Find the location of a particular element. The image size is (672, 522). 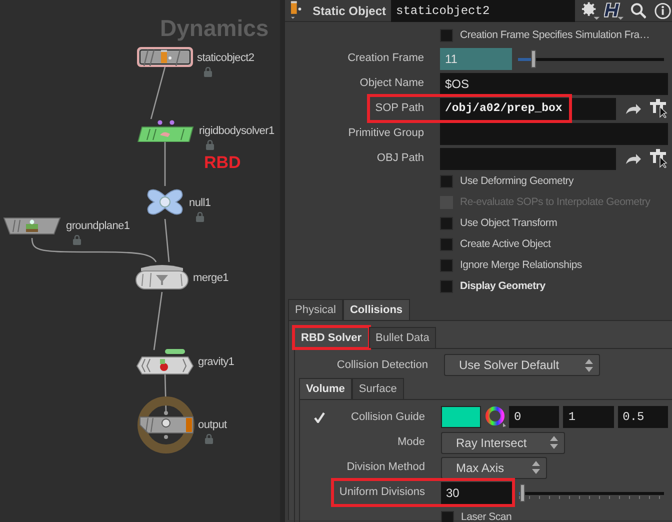

parameter-label: Primitive Group is located at coordinates (386, 134).